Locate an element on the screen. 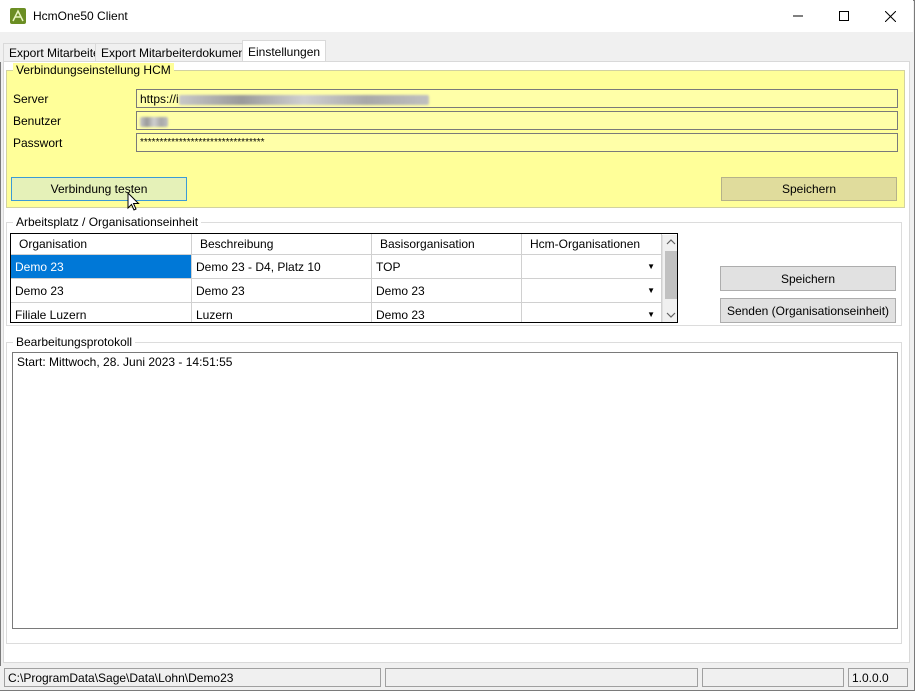 The height and width of the screenshot is (691, 915). window-title: HcmOne50 Client is located at coordinates (80, 16).